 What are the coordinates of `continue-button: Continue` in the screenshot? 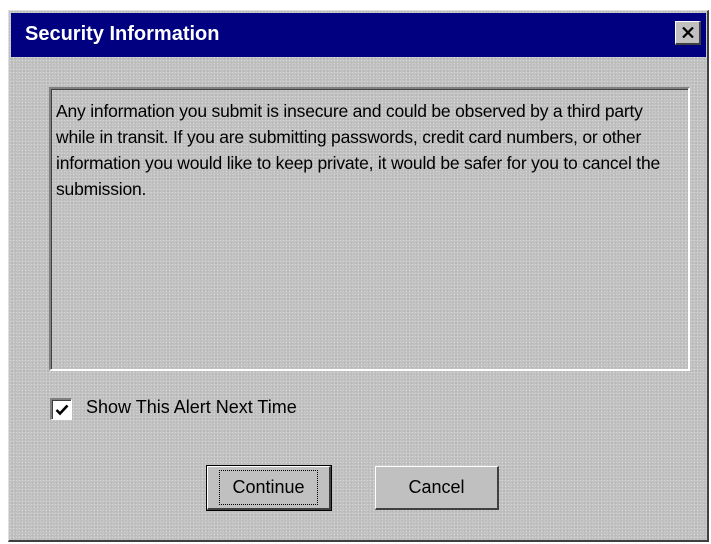 It's located at (269, 488).